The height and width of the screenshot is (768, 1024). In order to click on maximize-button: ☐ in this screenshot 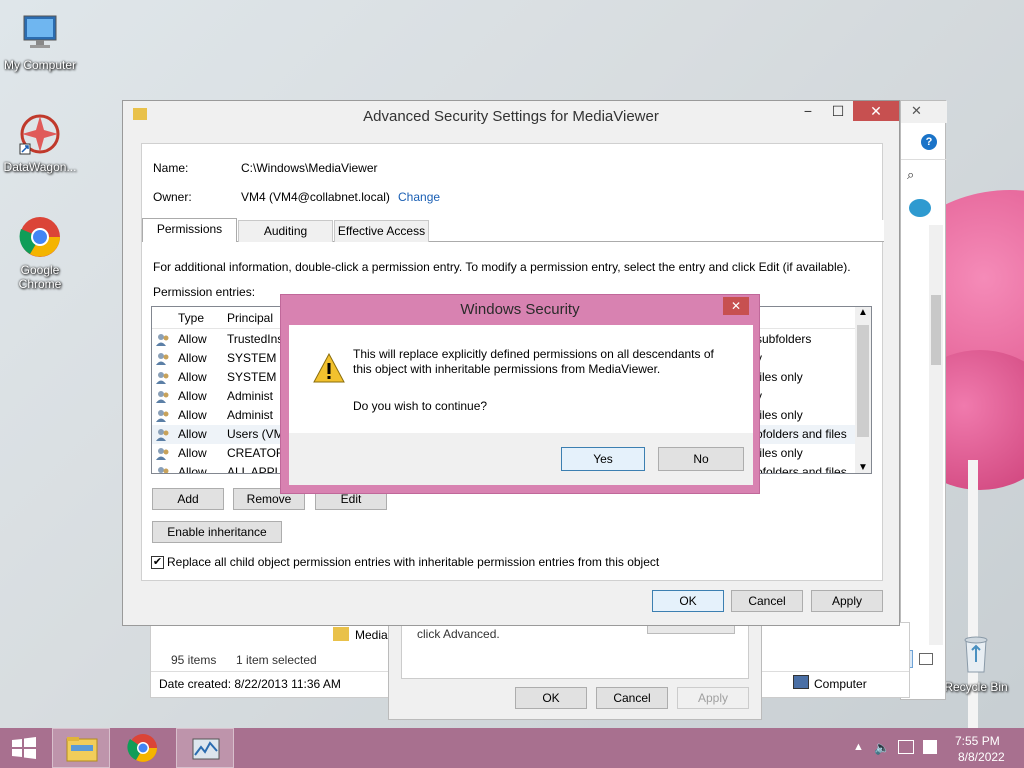, I will do `click(838, 111)`.